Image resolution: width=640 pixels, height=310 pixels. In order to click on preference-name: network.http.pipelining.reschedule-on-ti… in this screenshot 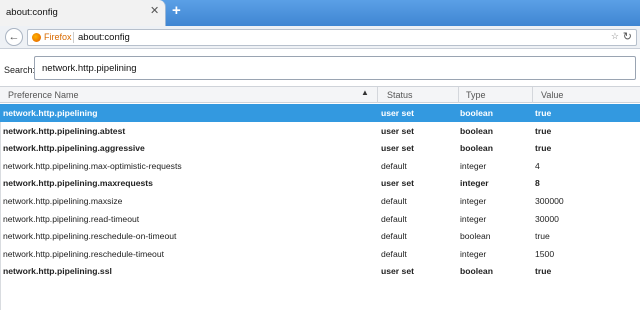, I will do `click(90, 236)`.